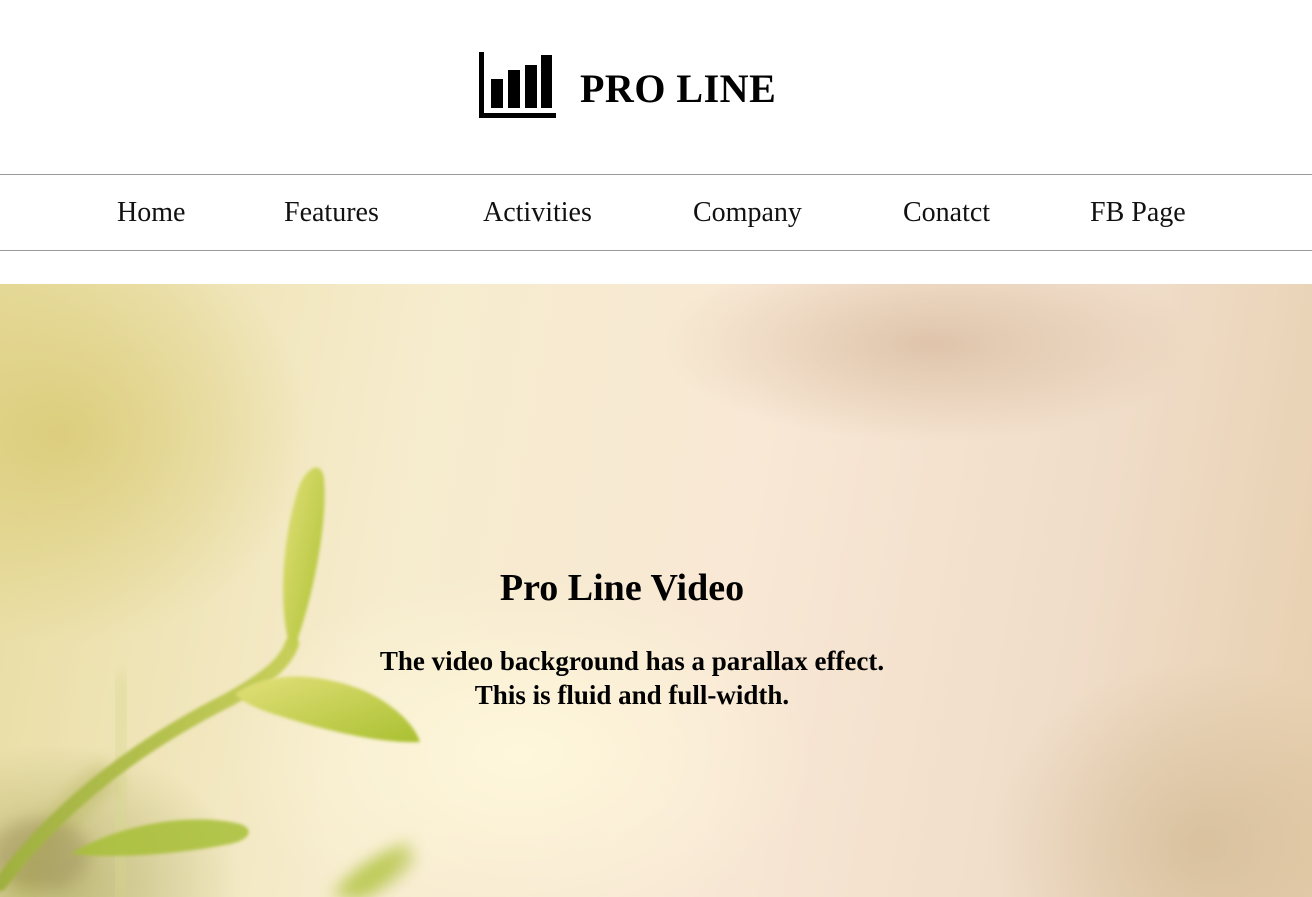  I want to click on nav-item-features: Features, so click(331, 212).